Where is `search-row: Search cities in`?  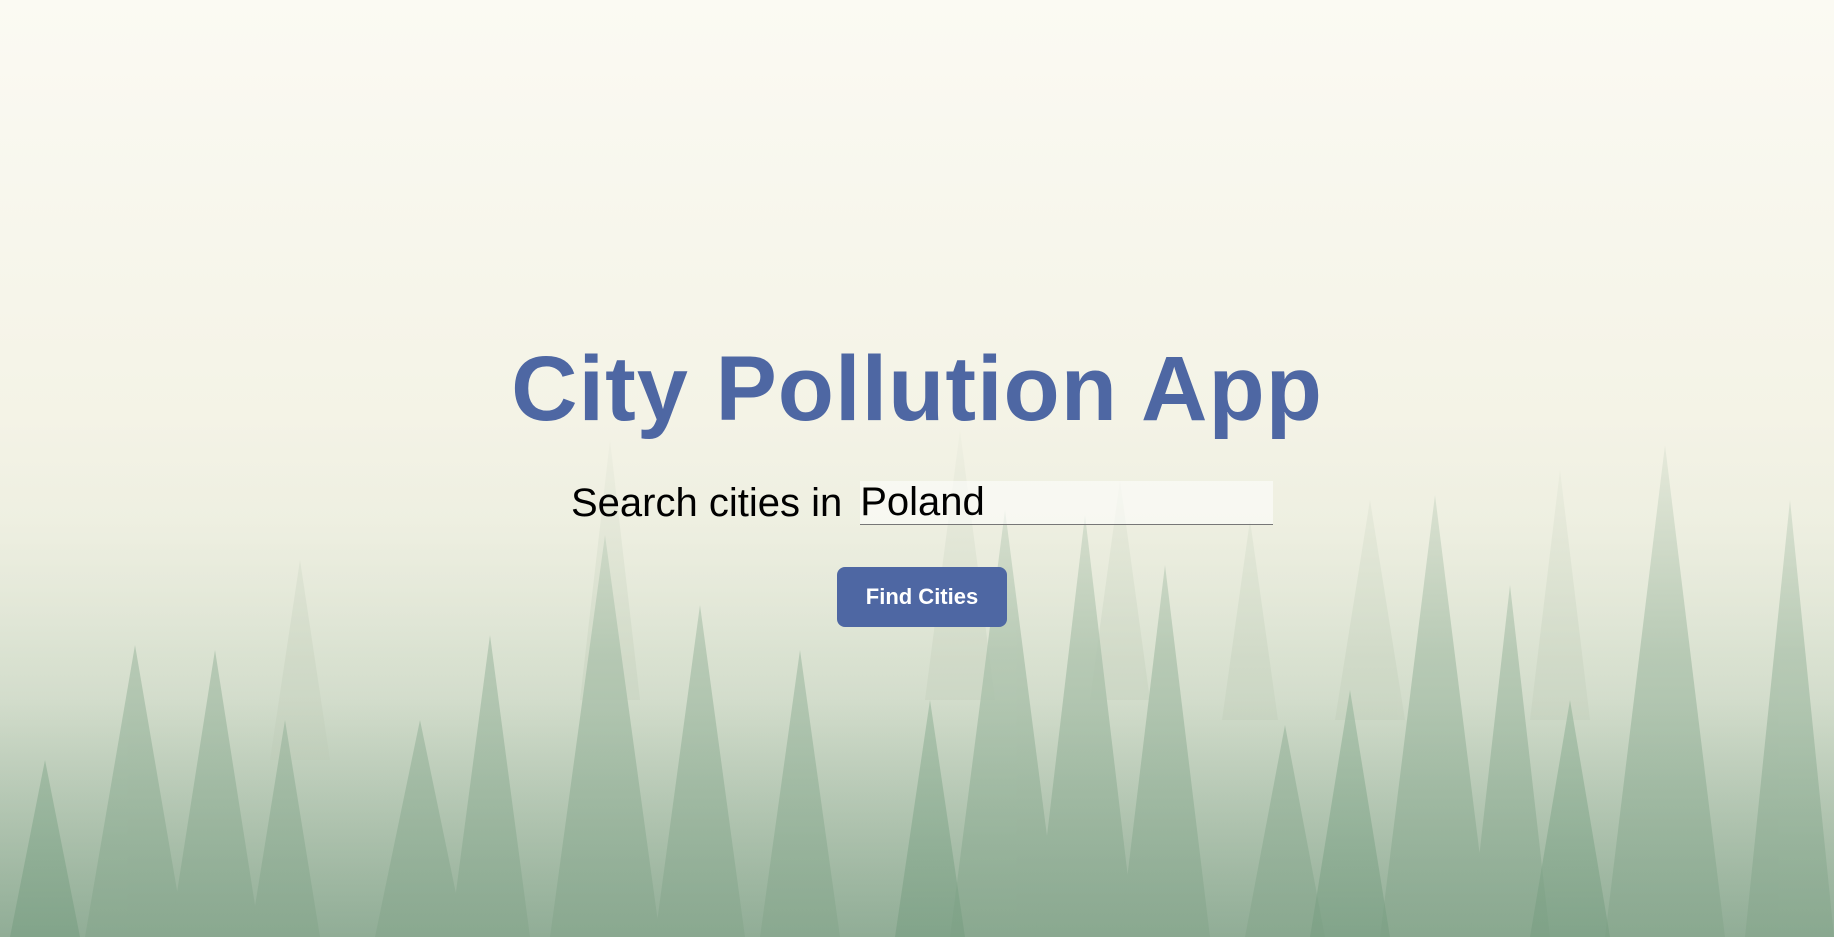
search-row: Search cities in is located at coordinates (922, 503).